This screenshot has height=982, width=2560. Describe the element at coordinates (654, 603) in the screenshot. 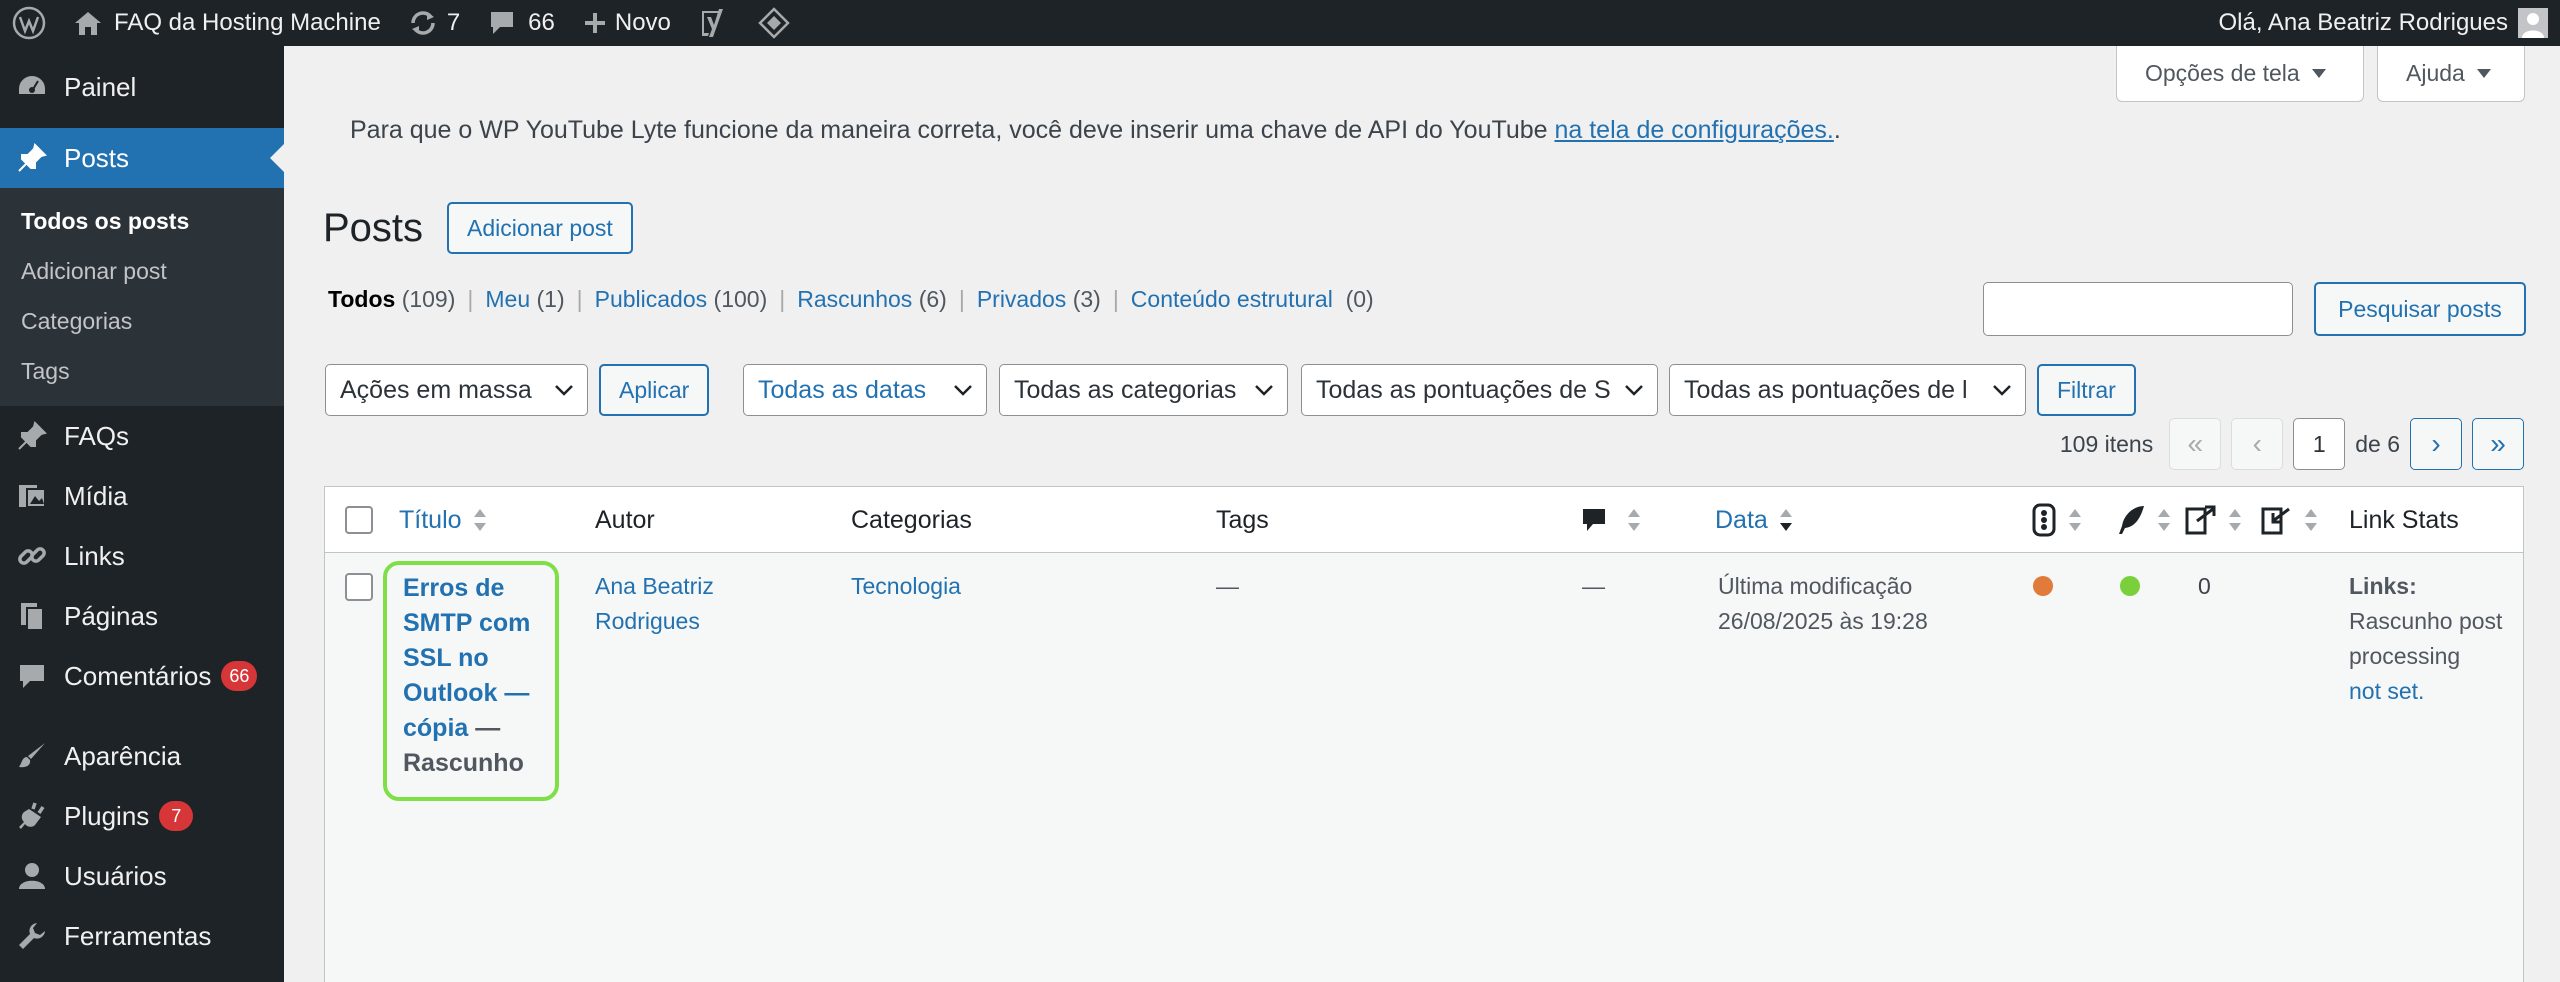

I see `author-link: Ana Beatriz Rodrigues` at that location.